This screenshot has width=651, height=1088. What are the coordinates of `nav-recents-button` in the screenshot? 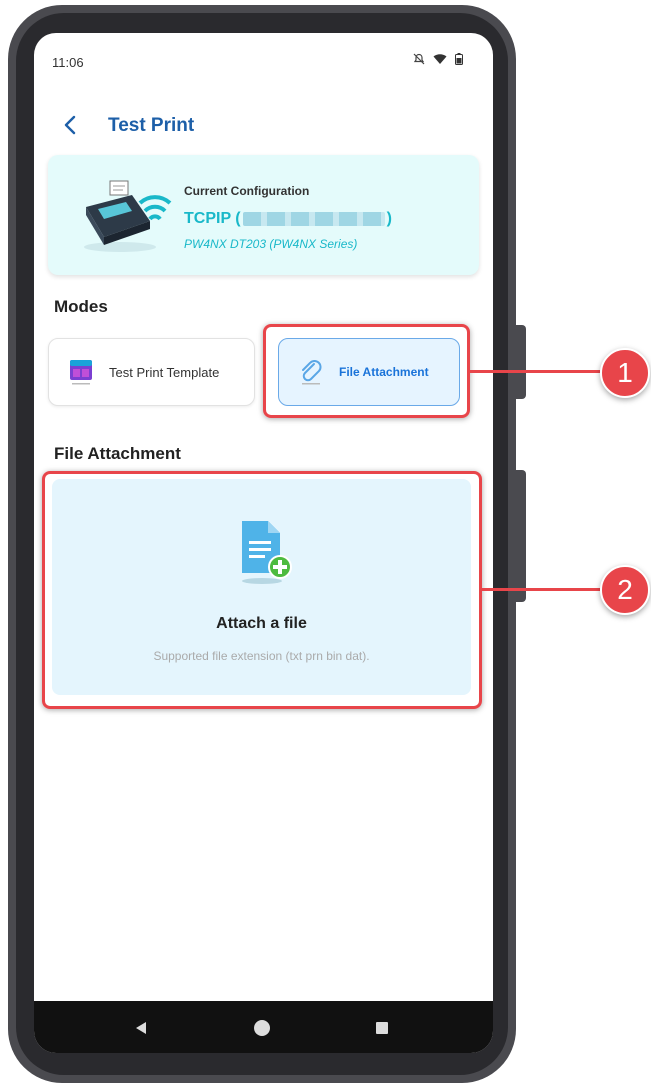 It's located at (382, 1028).